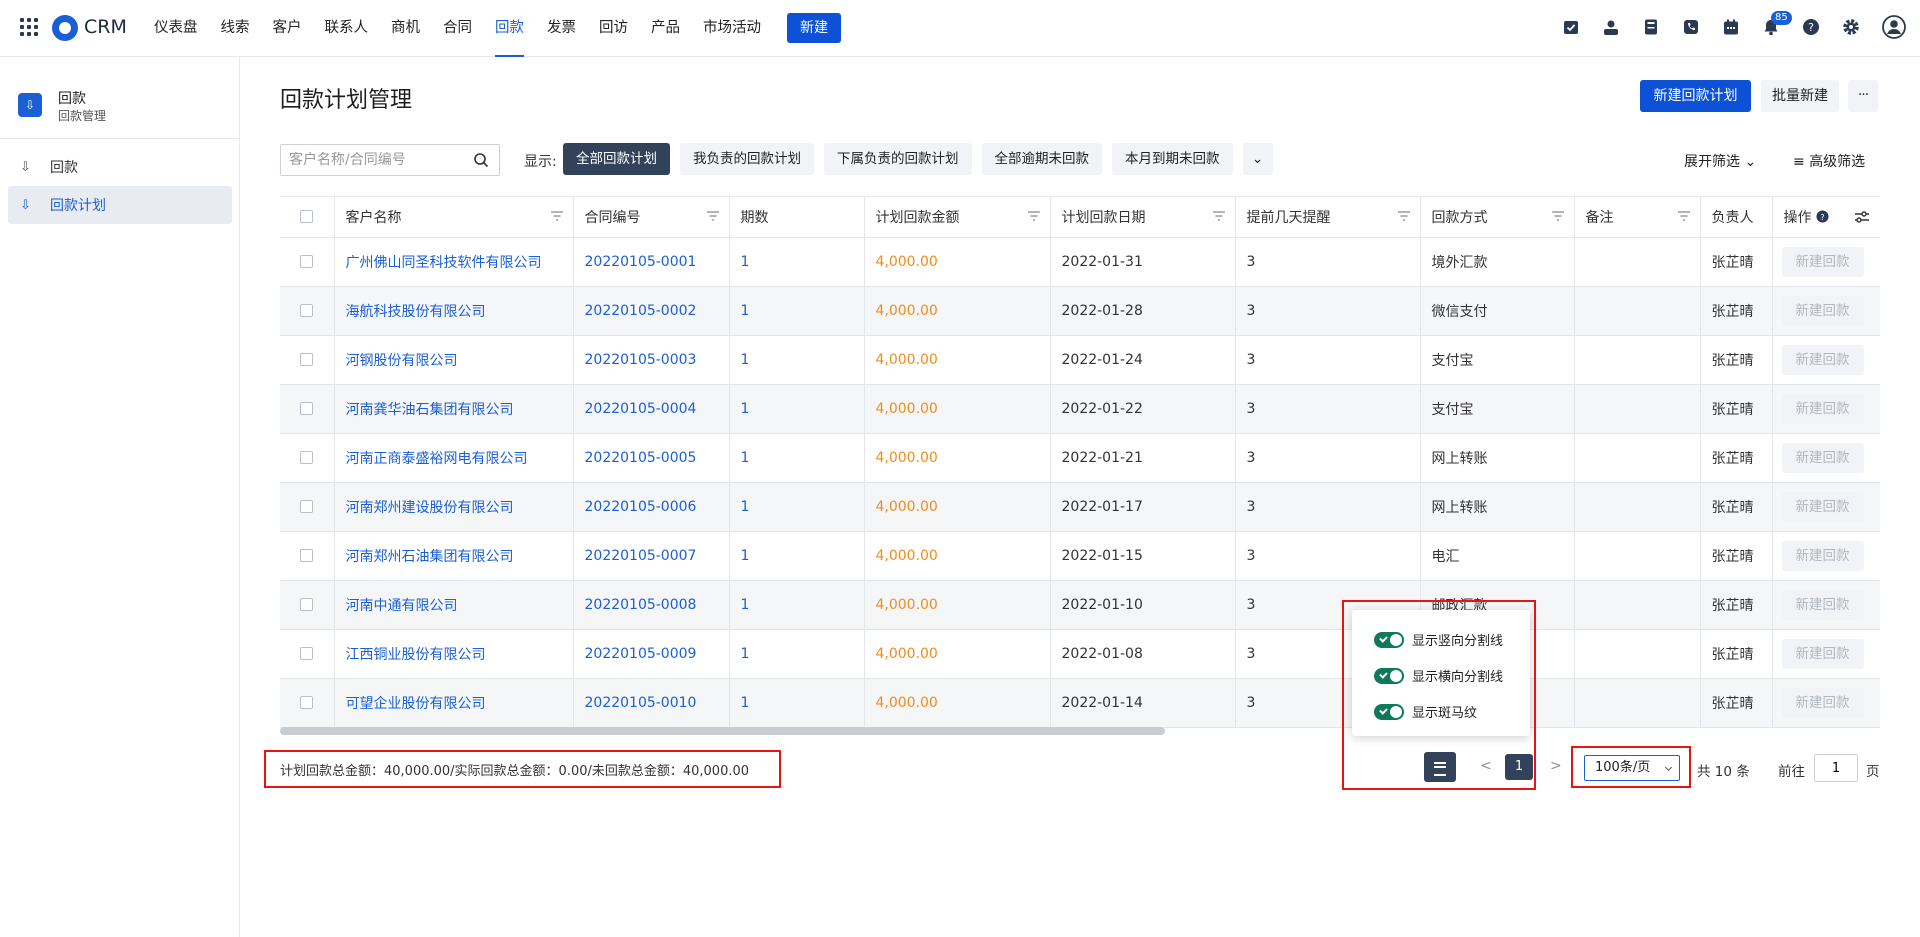 This screenshot has width=1920, height=937. Describe the element at coordinates (1556, 766) in the screenshot. I see `next-page-button: >` at that location.